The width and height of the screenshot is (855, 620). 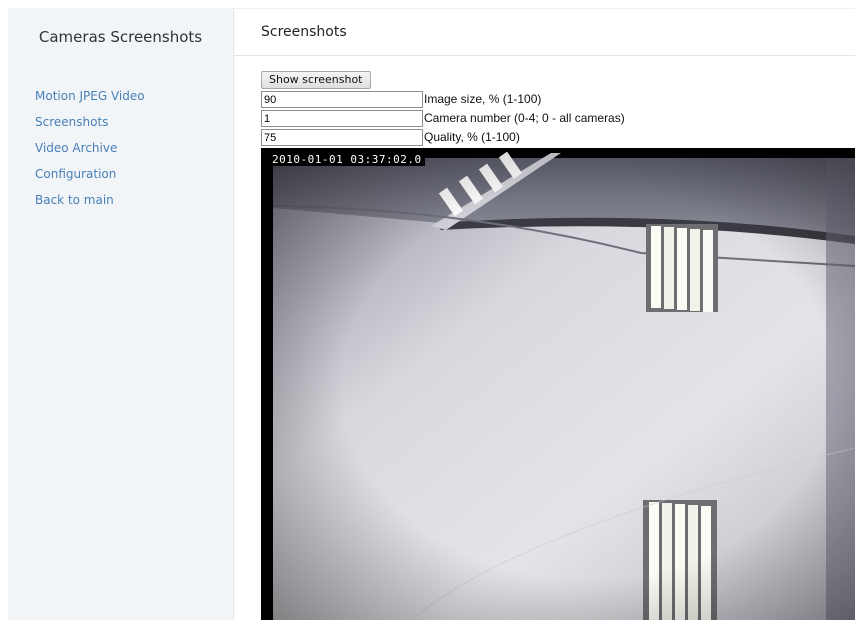 What do you see at coordinates (342, 137) in the screenshot?
I see `quality-input` at bounding box center [342, 137].